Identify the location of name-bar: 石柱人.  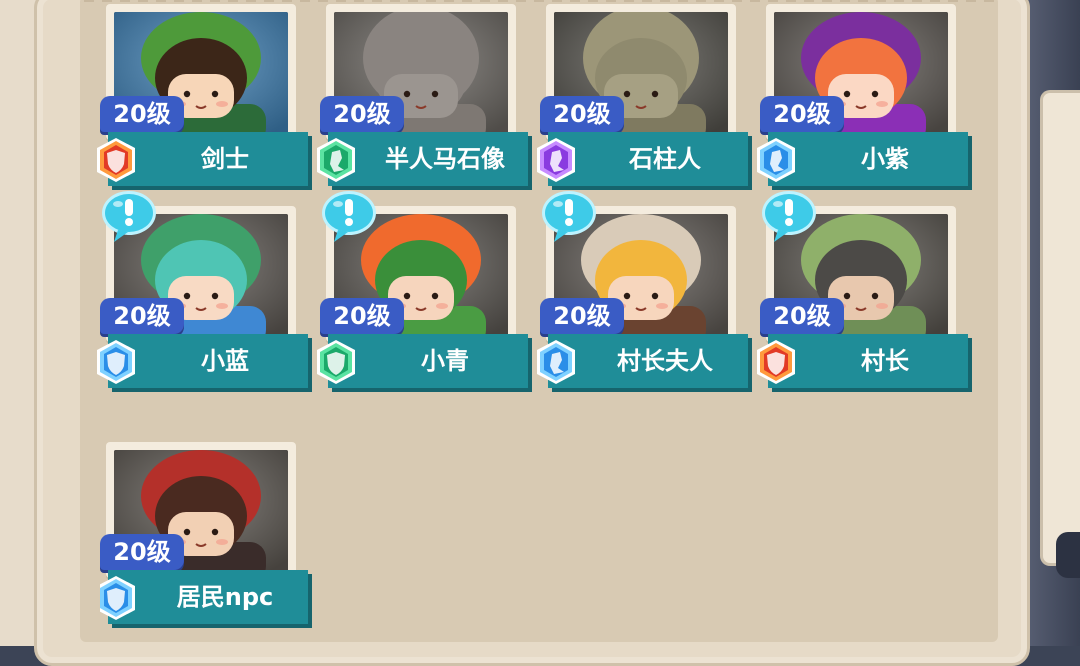
(648, 159).